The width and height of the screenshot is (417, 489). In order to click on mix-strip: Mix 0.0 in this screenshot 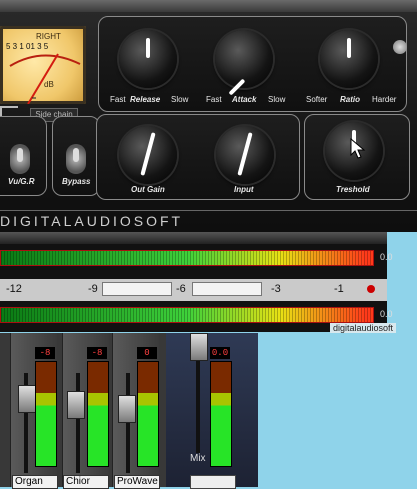, I will do `click(212, 411)`.